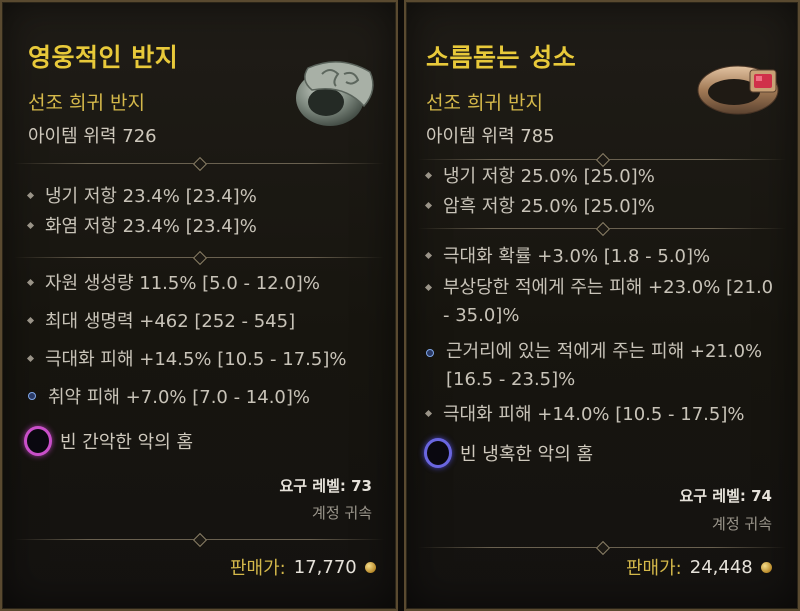 This screenshot has width=800, height=611. Describe the element at coordinates (325, 567) in the screenshot. I see `sell-price-value: 17,770` at that location.